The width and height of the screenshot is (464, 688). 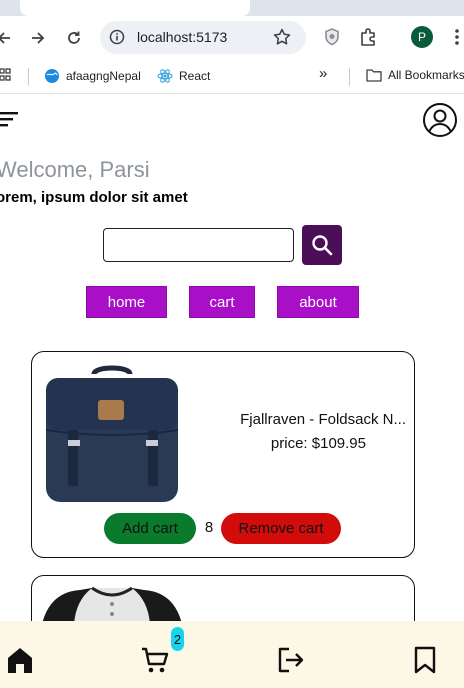 What do you see at coordinates (165, 76) in the screenshot?
I see `react-icon` at bounding box center [165, 76].